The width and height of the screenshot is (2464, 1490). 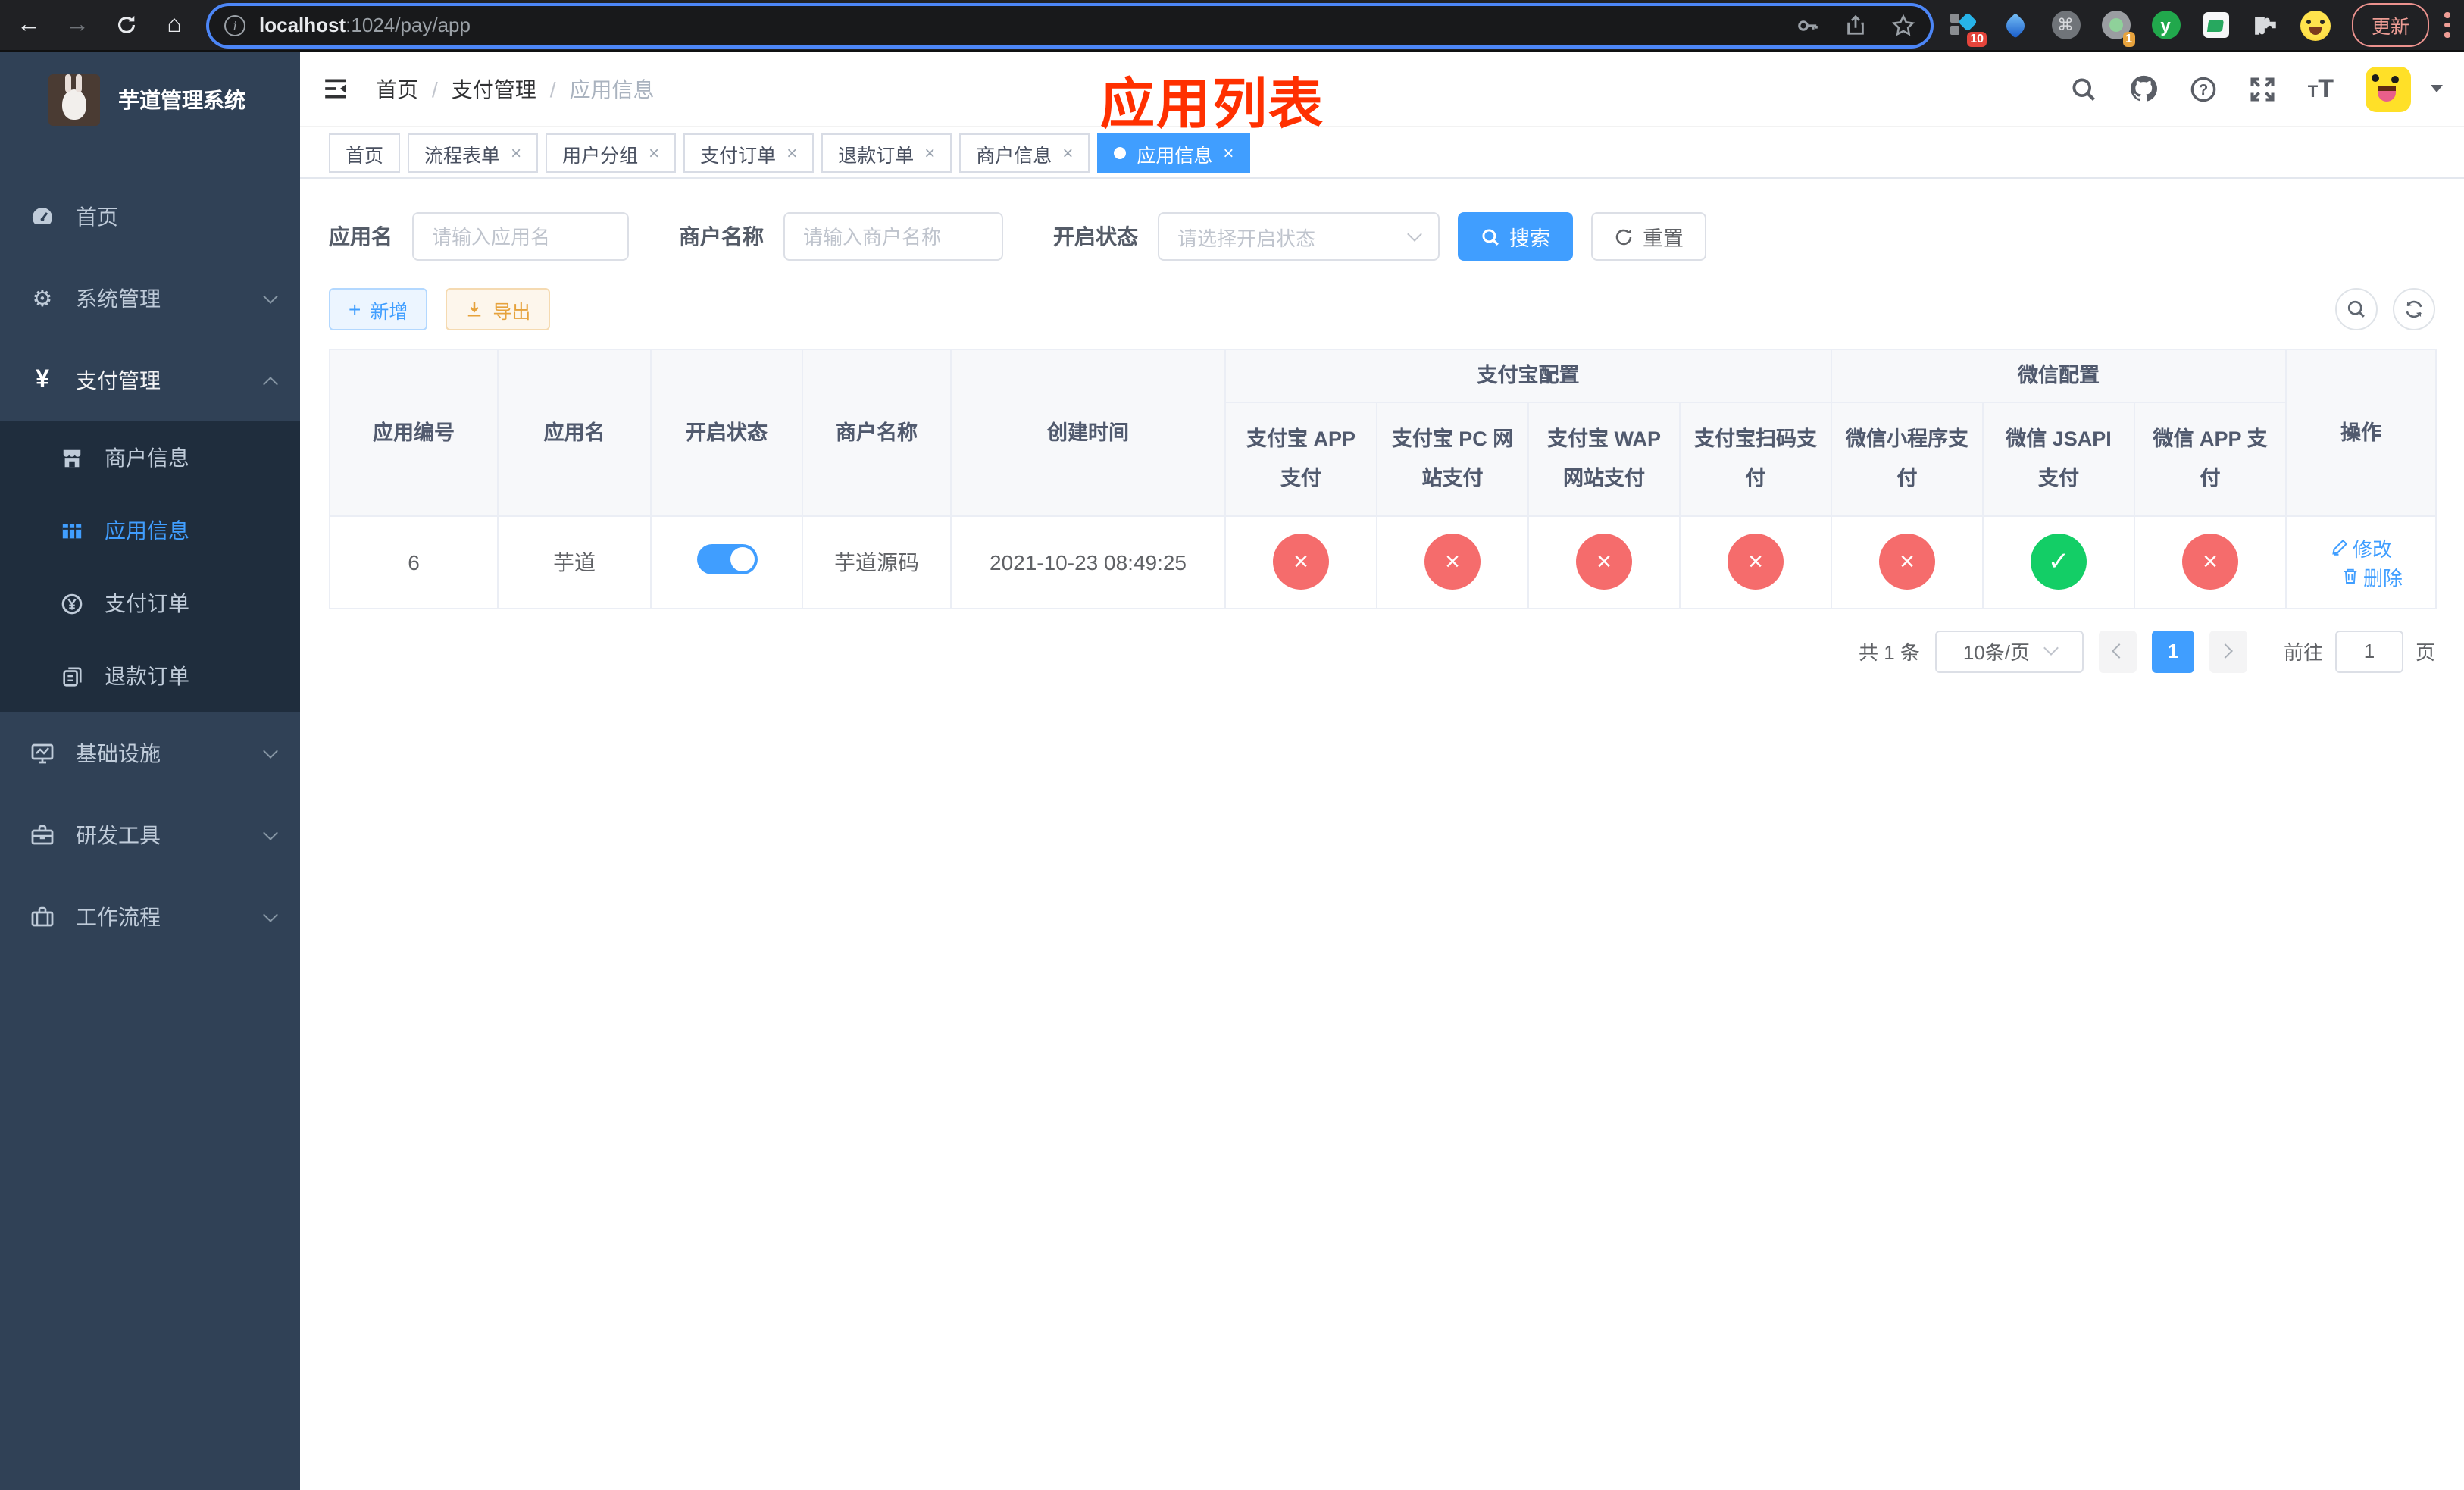 What do you see at coordinates (150, 101) in the screenshot?
I see `app-logo-row: 芋道管理系统` at bounding box center [150, 101].